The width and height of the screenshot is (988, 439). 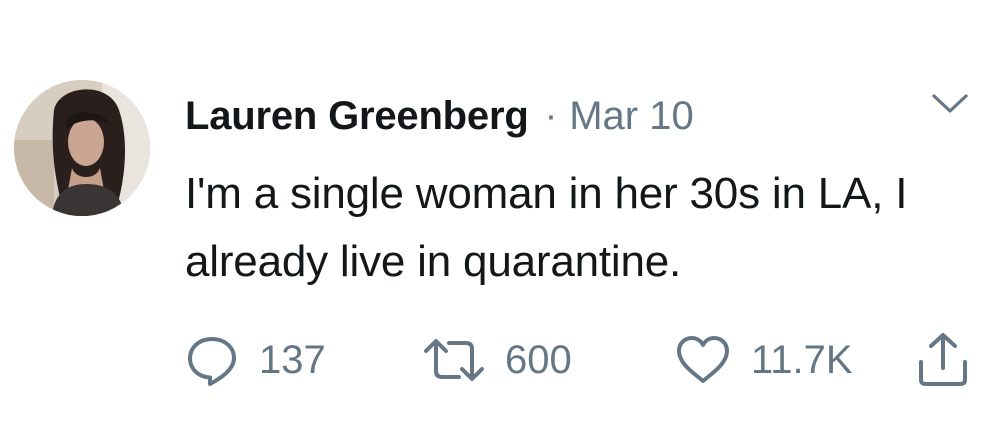 What do you see at coordinates (703, 359) in the screenshot?
I see `heart-icon` at bounding box center [703, 359].